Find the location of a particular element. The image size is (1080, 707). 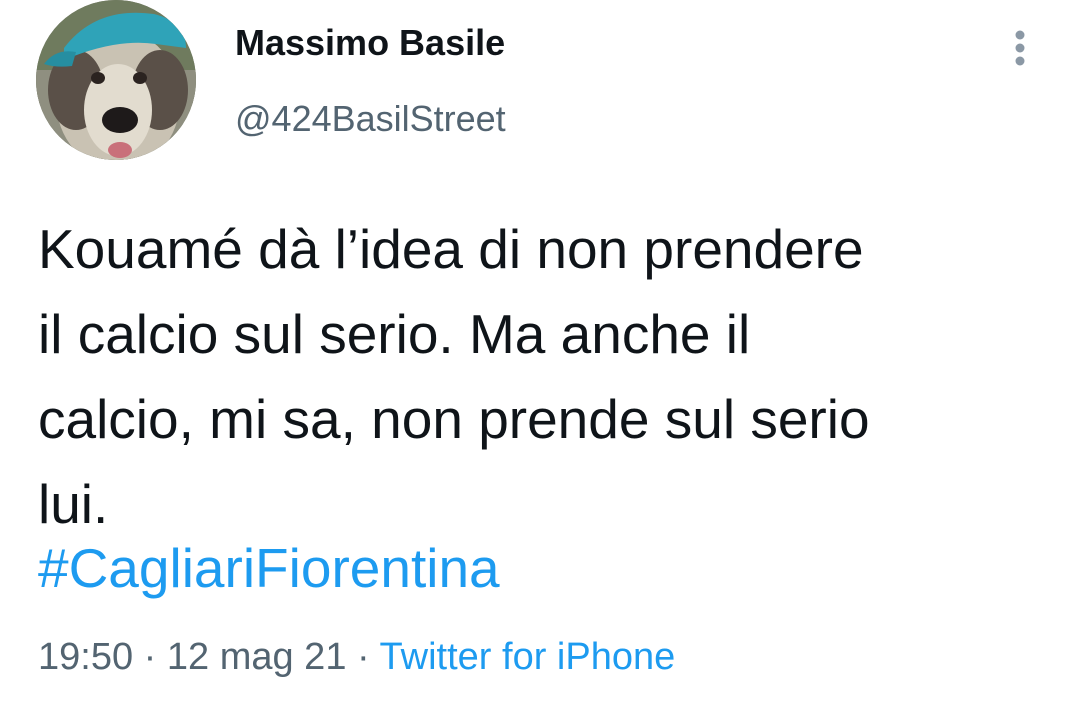

tweet-meta: 19:50 · 12 mag 21 · Twitter for iPhone is located at coordinates (356, 657).